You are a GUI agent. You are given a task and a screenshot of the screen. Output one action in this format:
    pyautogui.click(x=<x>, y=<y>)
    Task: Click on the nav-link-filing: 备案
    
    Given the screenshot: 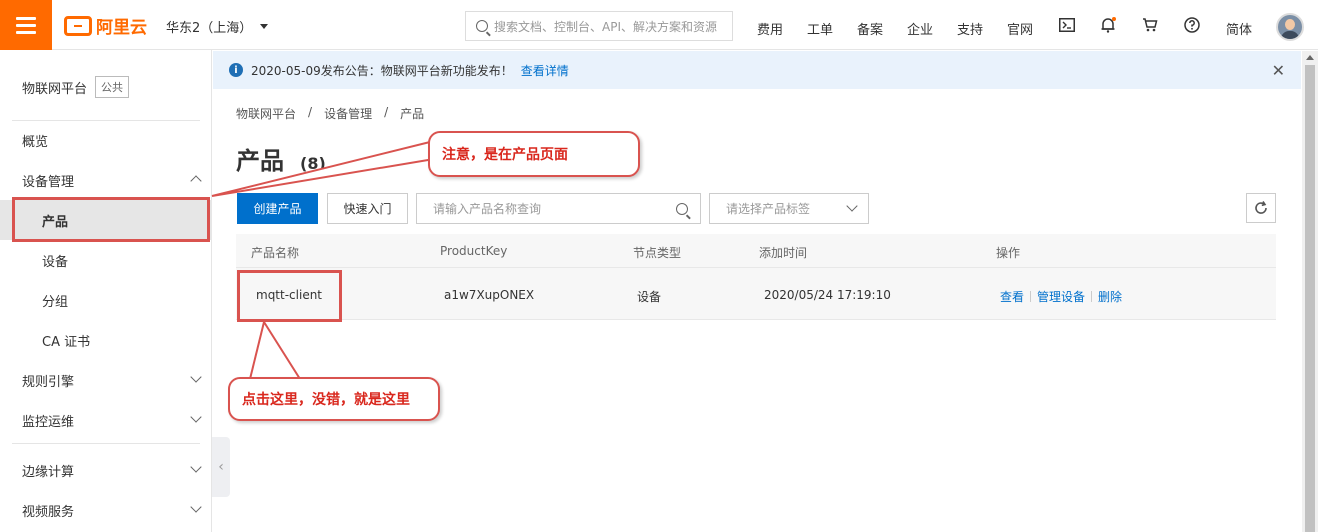 What is the action you would take?
    pyautogui.click(x=870, y=28)
    